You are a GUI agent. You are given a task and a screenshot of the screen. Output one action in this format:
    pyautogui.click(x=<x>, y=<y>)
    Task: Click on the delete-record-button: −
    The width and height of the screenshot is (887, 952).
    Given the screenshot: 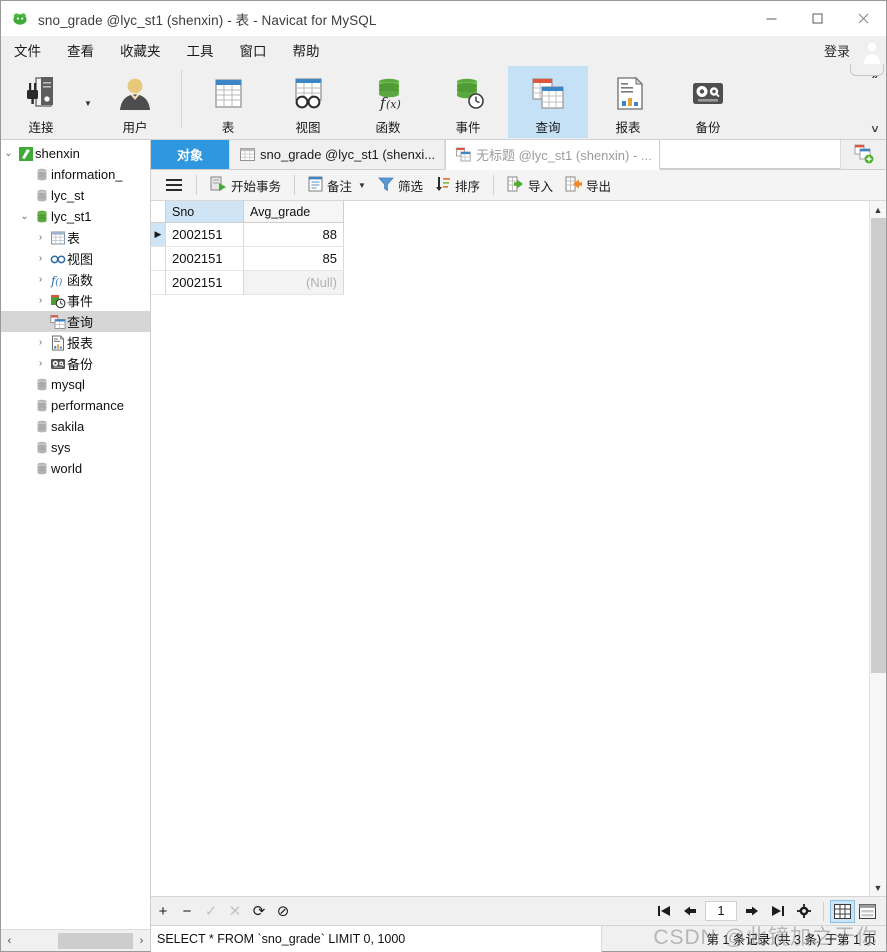 What is the action you would take?
    pyautogui.click(x=187, y=911)
    